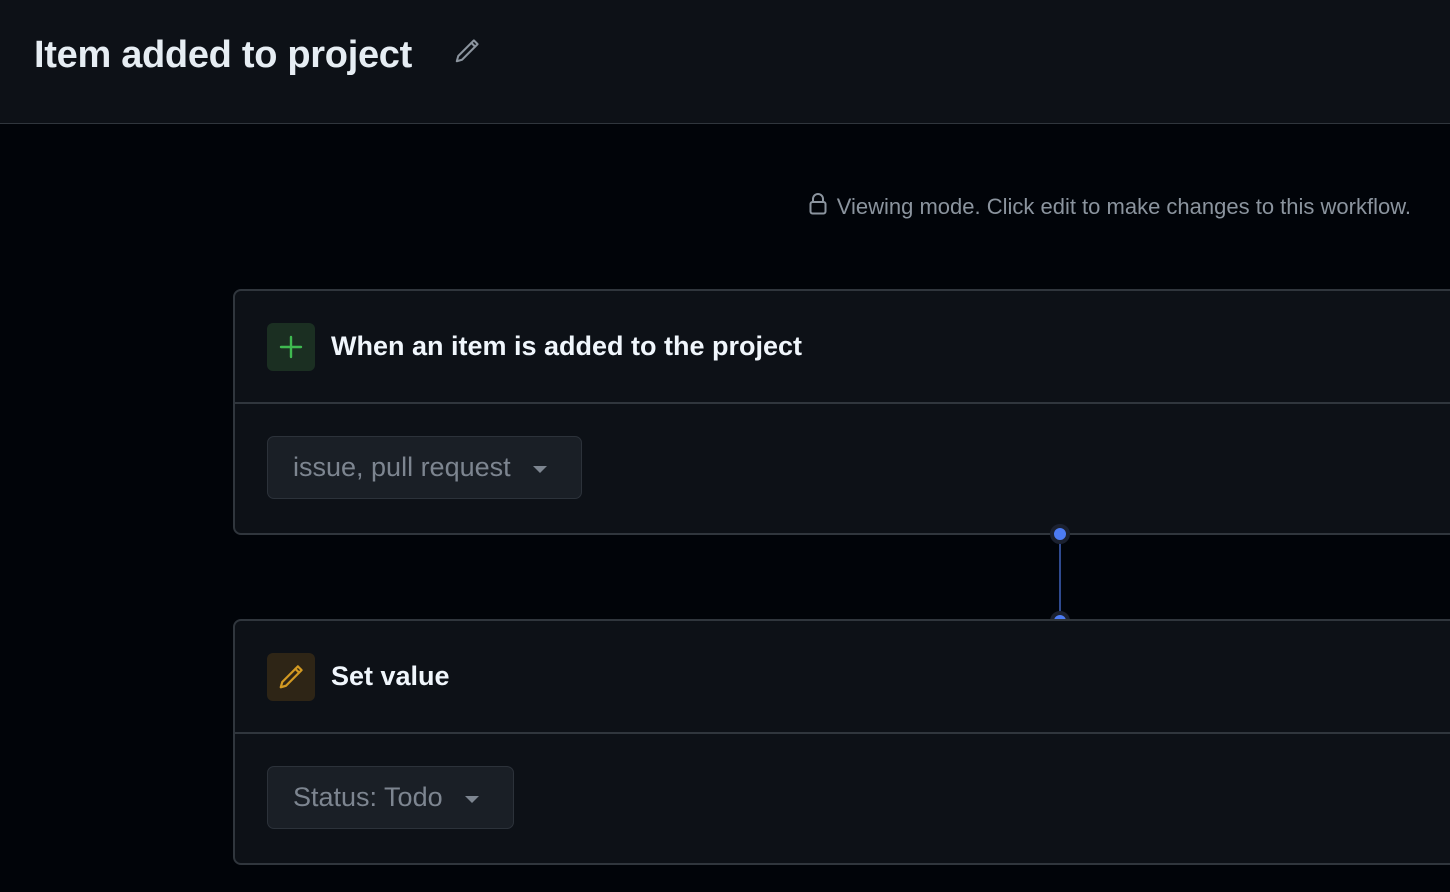 The image size is (1450, 892). I want to click on workflow-connector, so click(1060, 578).